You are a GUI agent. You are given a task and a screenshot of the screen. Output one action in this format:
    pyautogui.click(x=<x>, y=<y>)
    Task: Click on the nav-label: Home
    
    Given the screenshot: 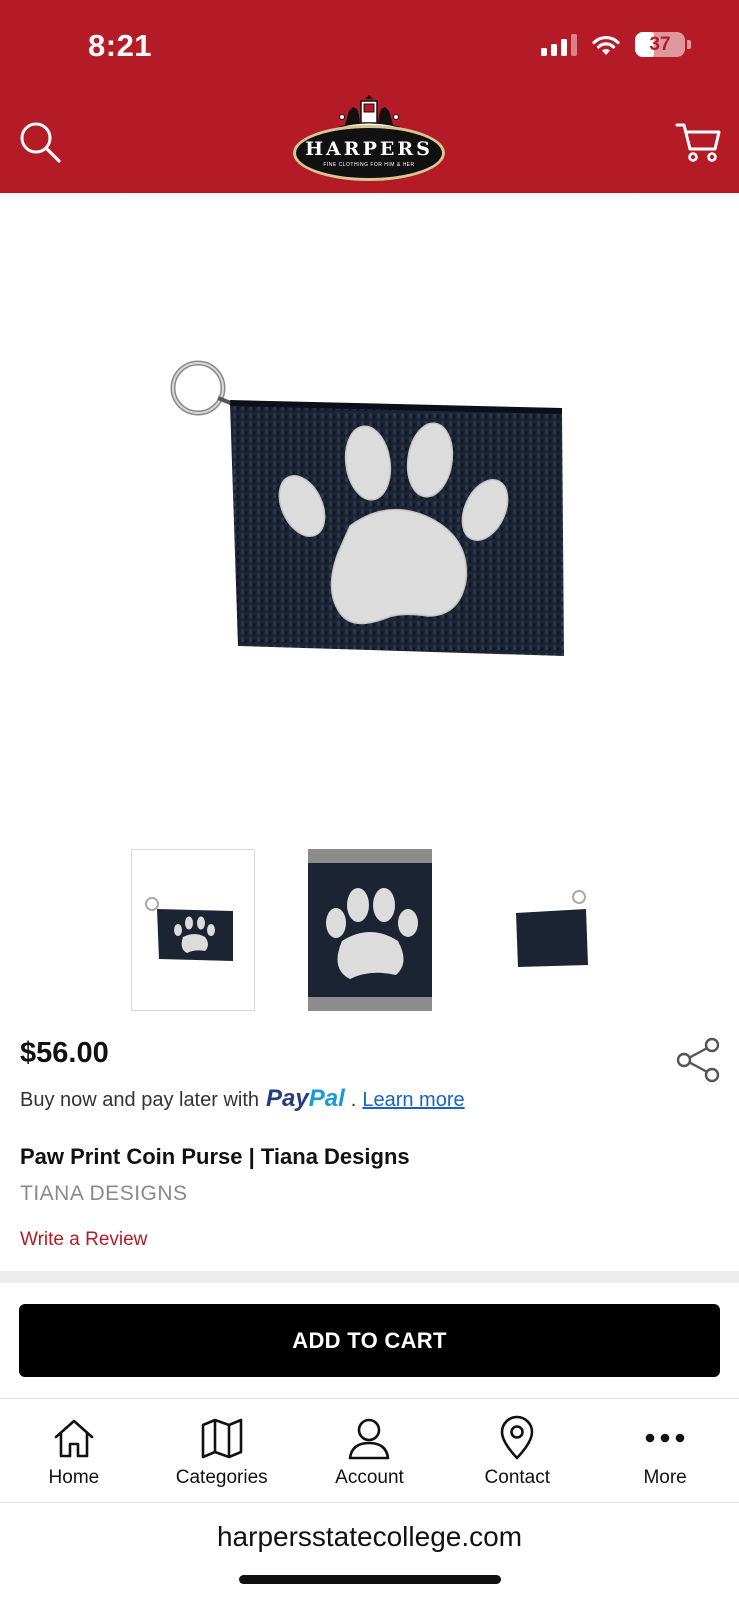 What is the action you would take?
    pyautogui.click(x=74, y=1477)
    